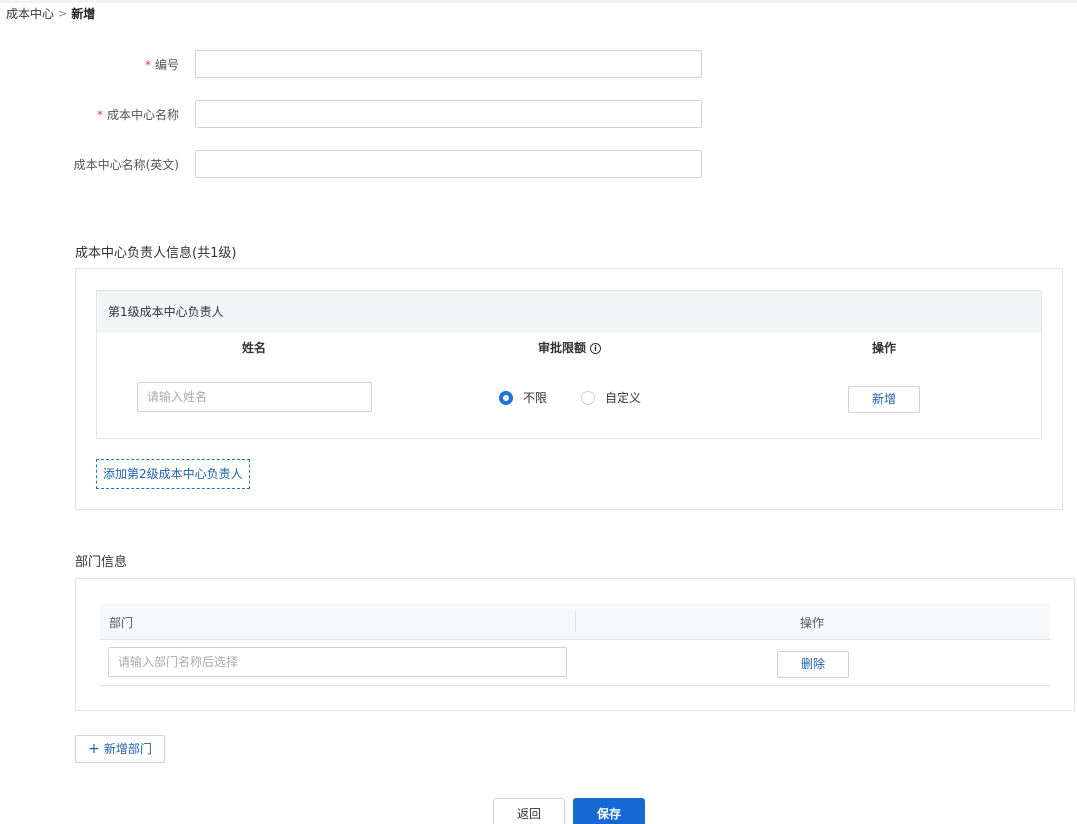 The image size is (1077, 824). Describe the element at coordinates (121, 623) in the screenshot. I see `col-header-dept: 部门` at that location.